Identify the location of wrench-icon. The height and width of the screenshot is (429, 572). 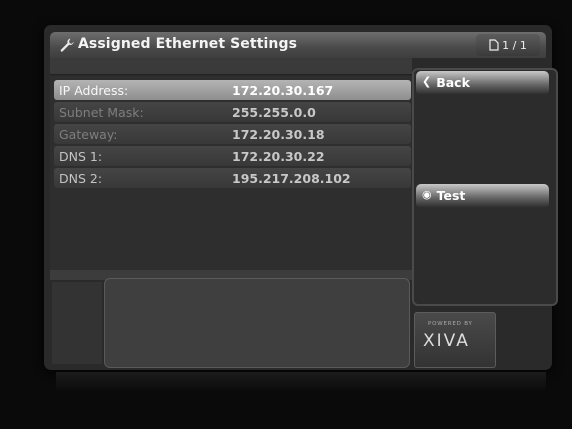
(67, 45).